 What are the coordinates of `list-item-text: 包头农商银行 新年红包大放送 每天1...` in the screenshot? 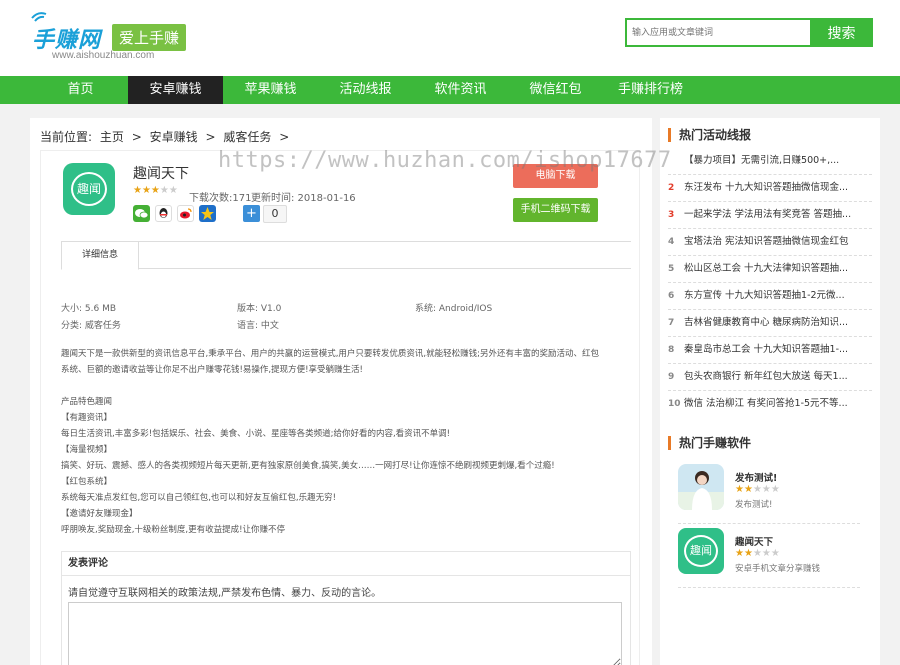 It's located at (766, 376).